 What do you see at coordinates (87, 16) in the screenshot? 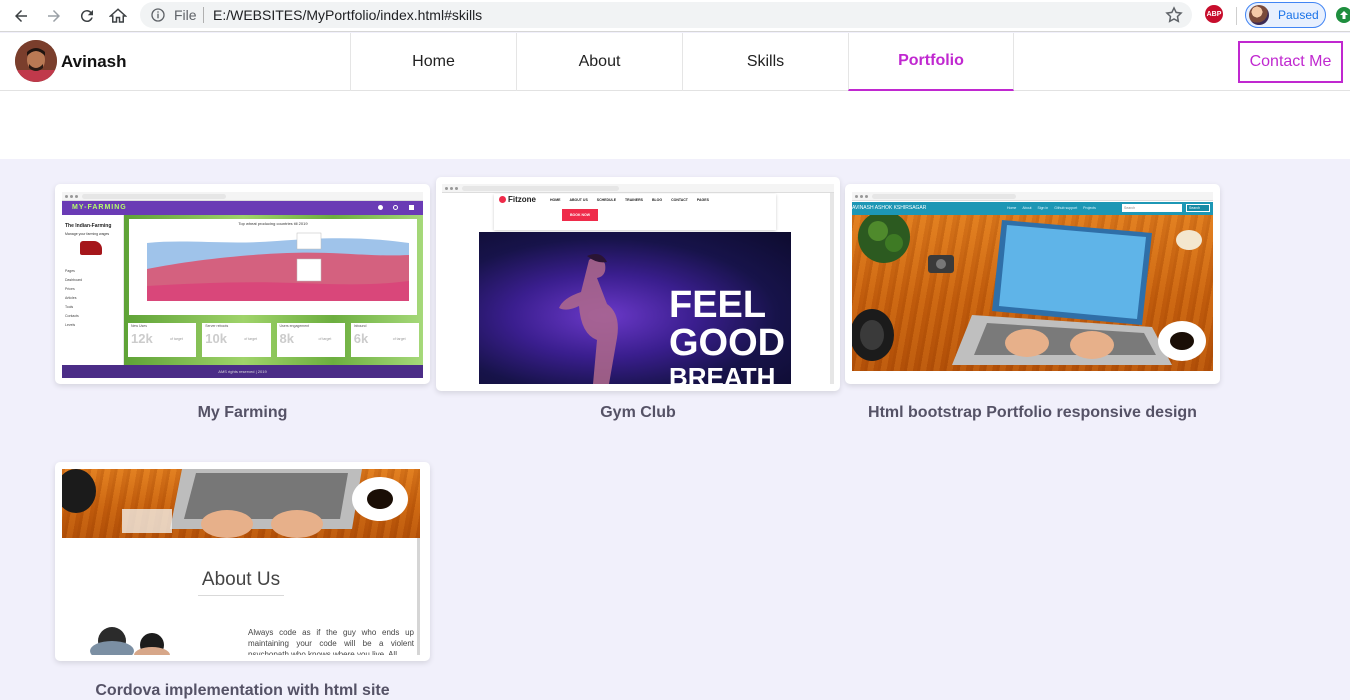
I see `reload-icon` at bounding box center [87, 16].